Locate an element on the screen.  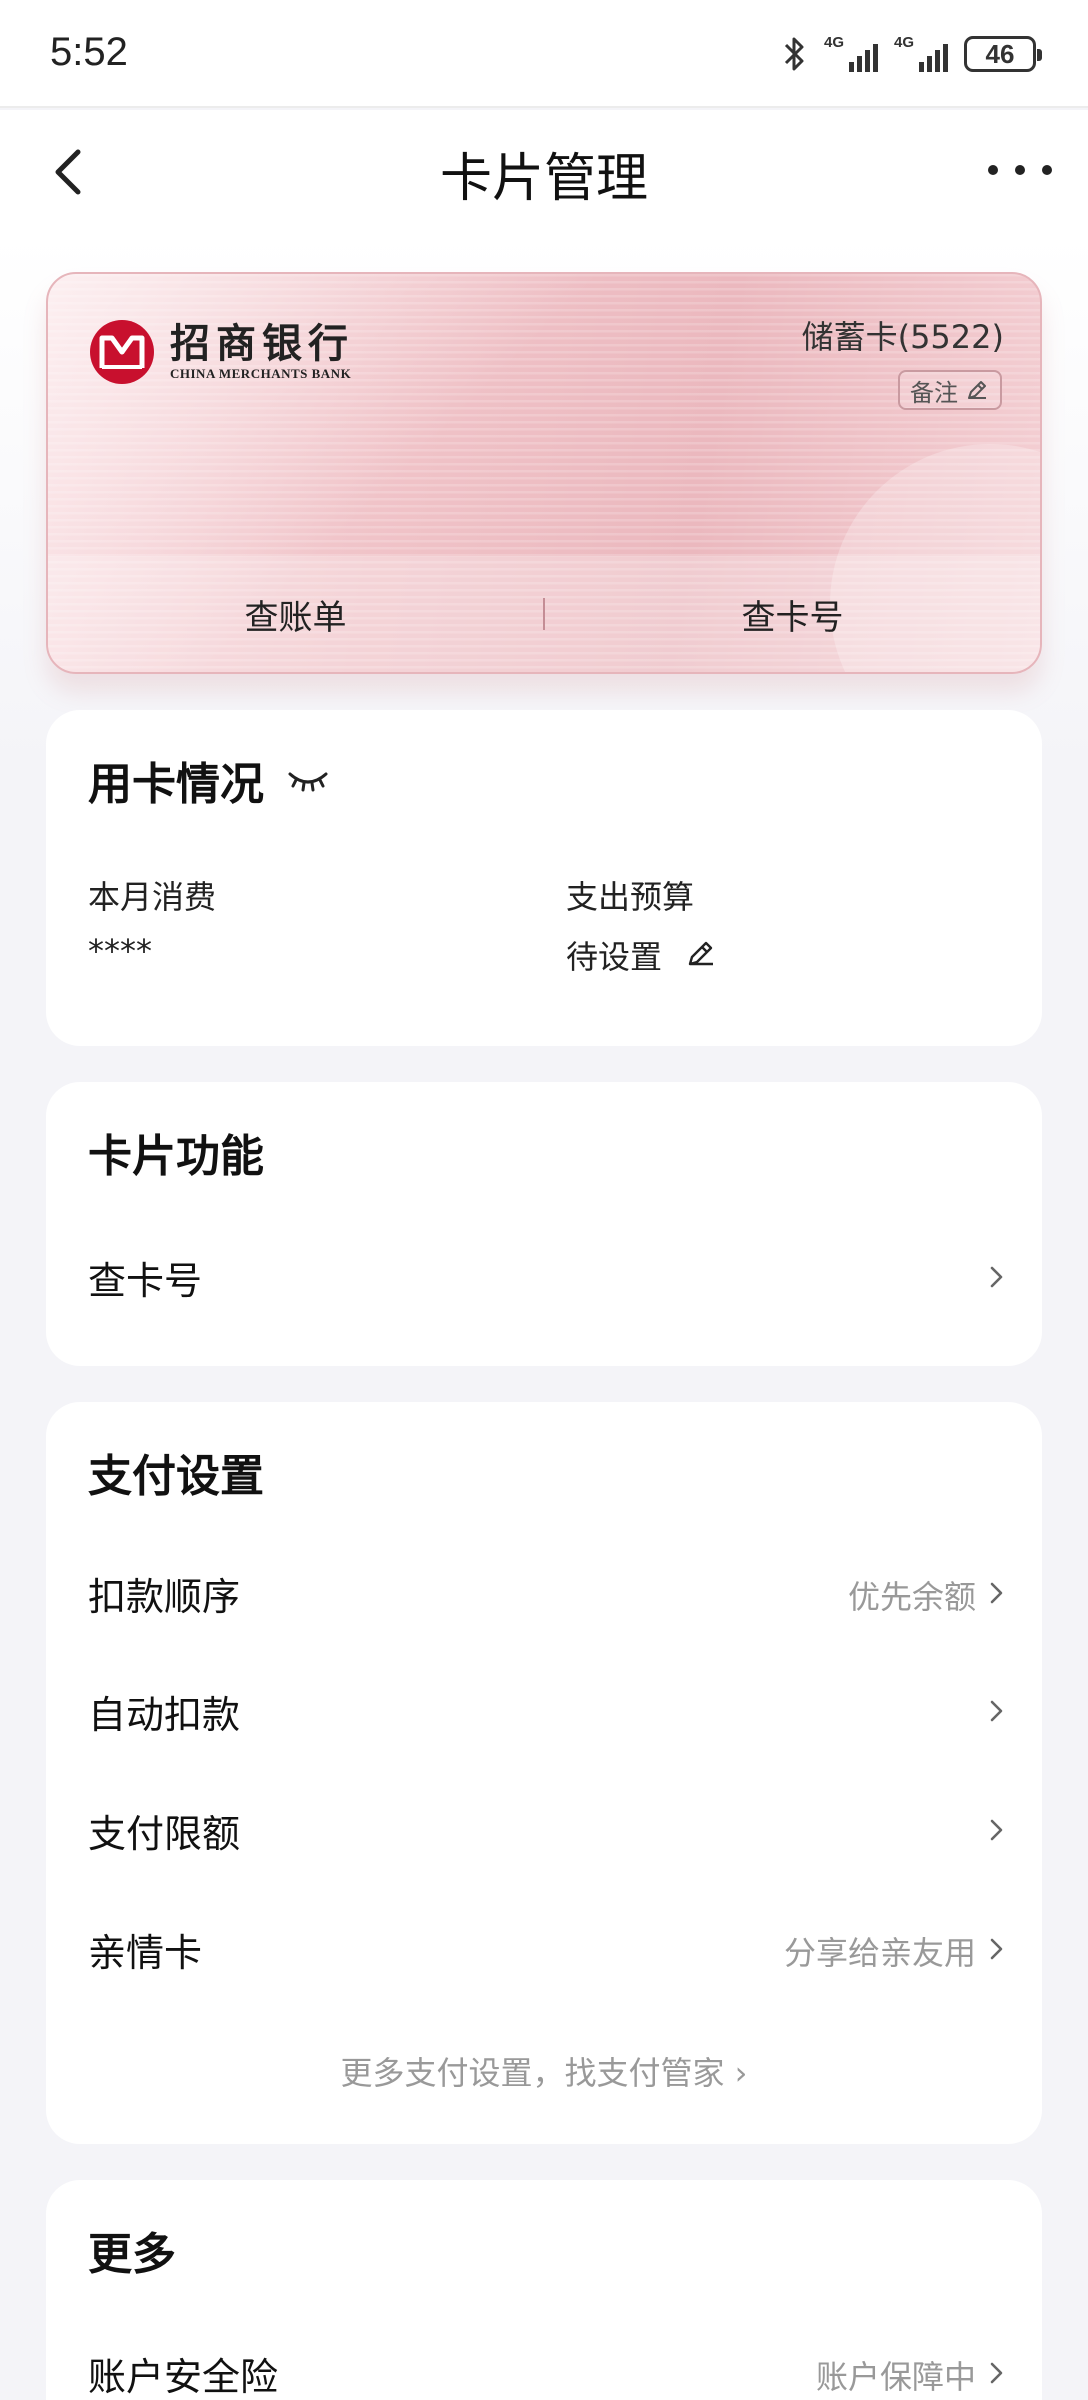
nav-bar: 卡片管理 is located at coordinates (544, 172).